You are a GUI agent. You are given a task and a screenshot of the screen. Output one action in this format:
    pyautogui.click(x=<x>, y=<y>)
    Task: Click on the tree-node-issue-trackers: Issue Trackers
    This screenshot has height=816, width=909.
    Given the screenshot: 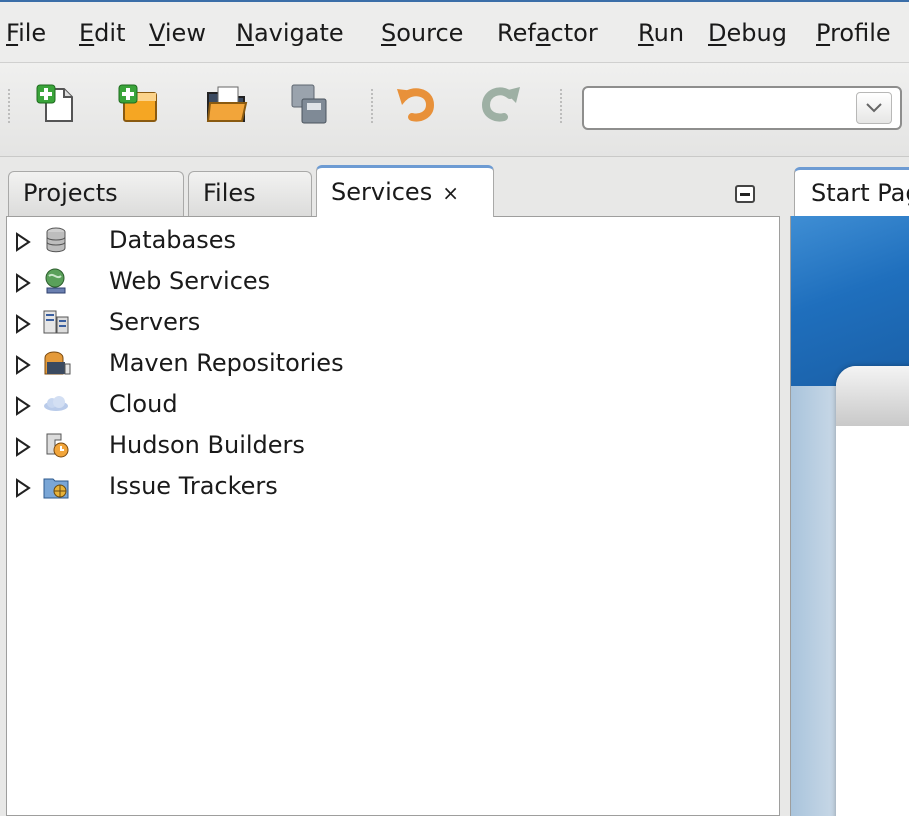 What is the action you would take?
    pyautogui.click(x=387, y=487)
    